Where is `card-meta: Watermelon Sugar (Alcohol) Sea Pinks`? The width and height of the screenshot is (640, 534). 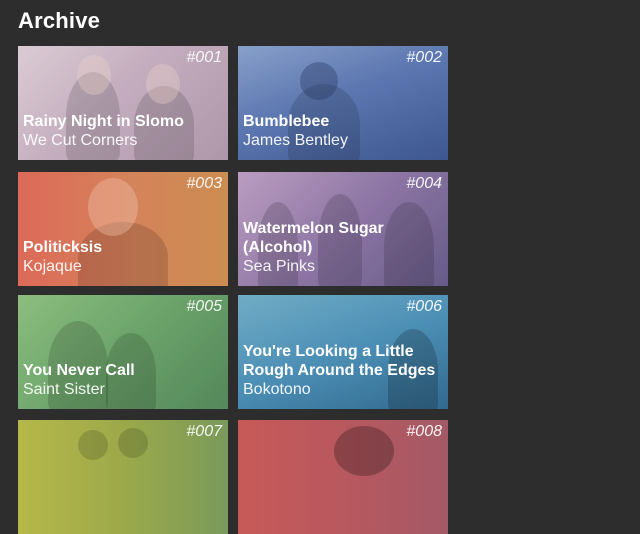
card-meta: Watermelon Sugar (Alcohol) Sea Pinks is located at coordinates (342, 248).